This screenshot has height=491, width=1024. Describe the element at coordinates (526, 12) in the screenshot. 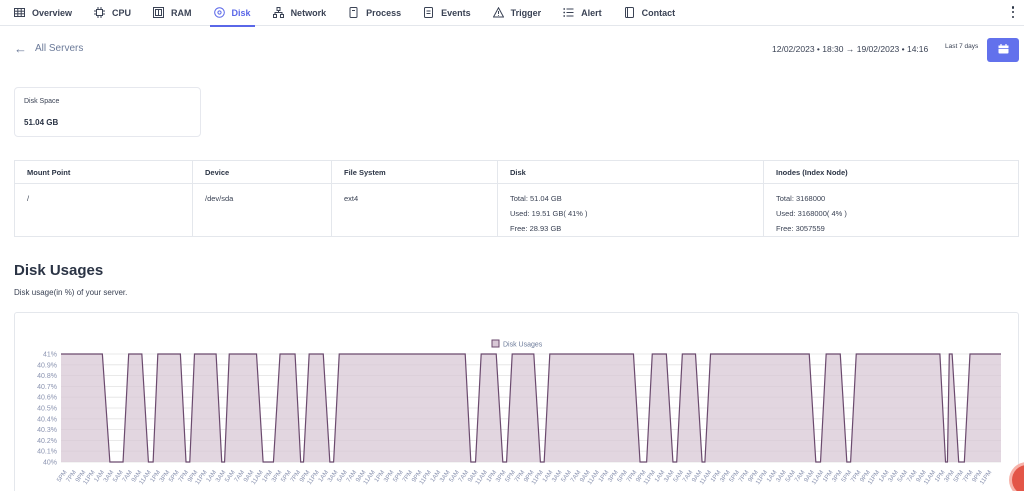

I see `tab-label: Trigger` at that location.